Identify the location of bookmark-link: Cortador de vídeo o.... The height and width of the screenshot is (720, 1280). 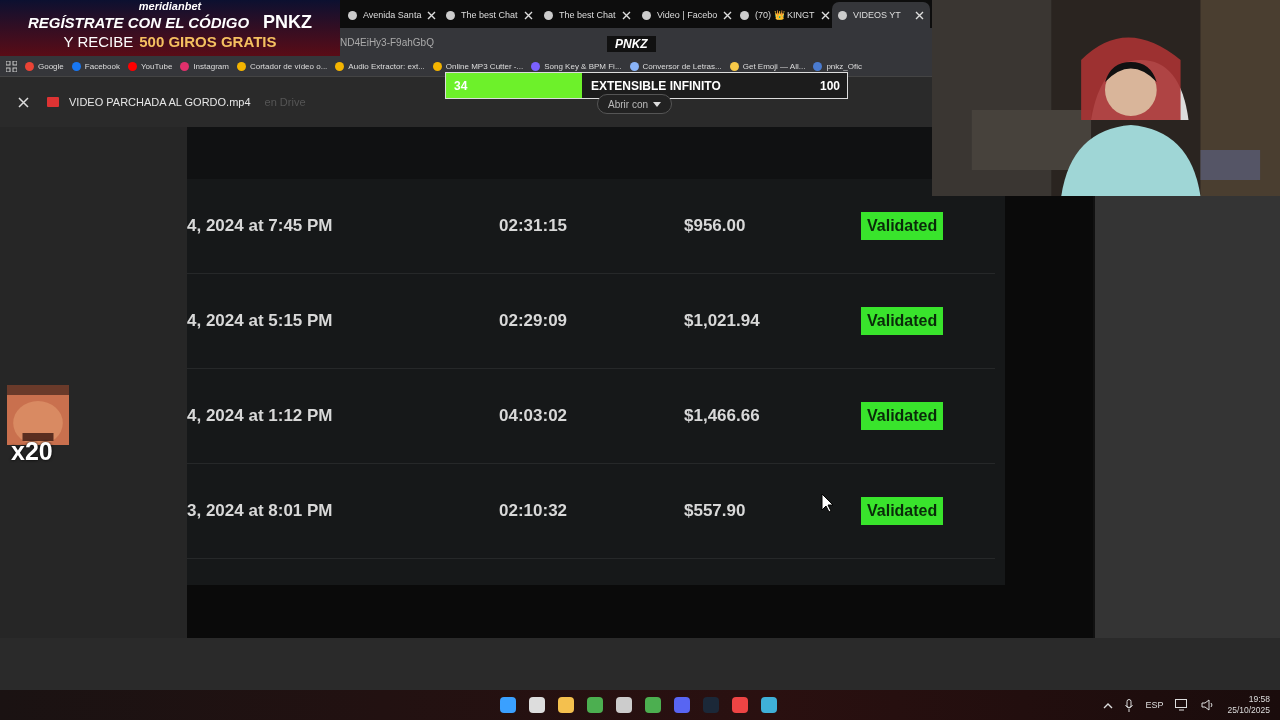
(282, 66).